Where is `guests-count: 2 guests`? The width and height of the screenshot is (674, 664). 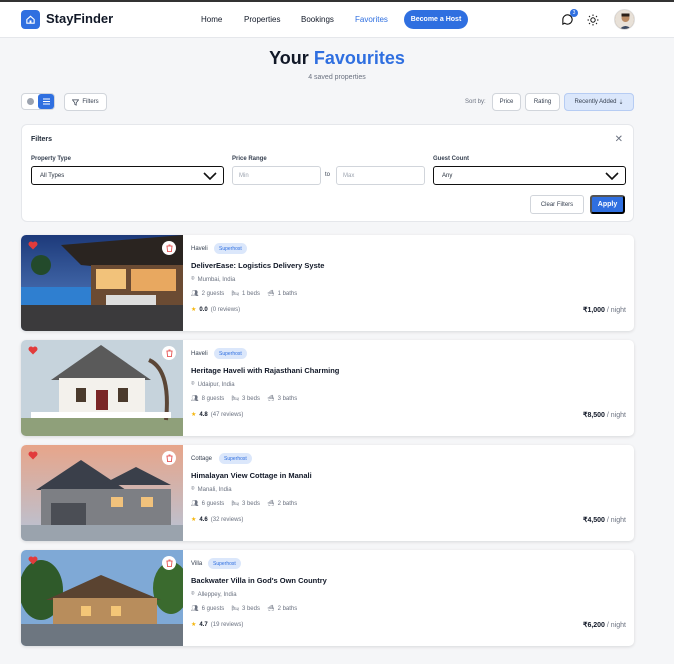
guests-count: 2 guests is located at coordinates (213, 293).